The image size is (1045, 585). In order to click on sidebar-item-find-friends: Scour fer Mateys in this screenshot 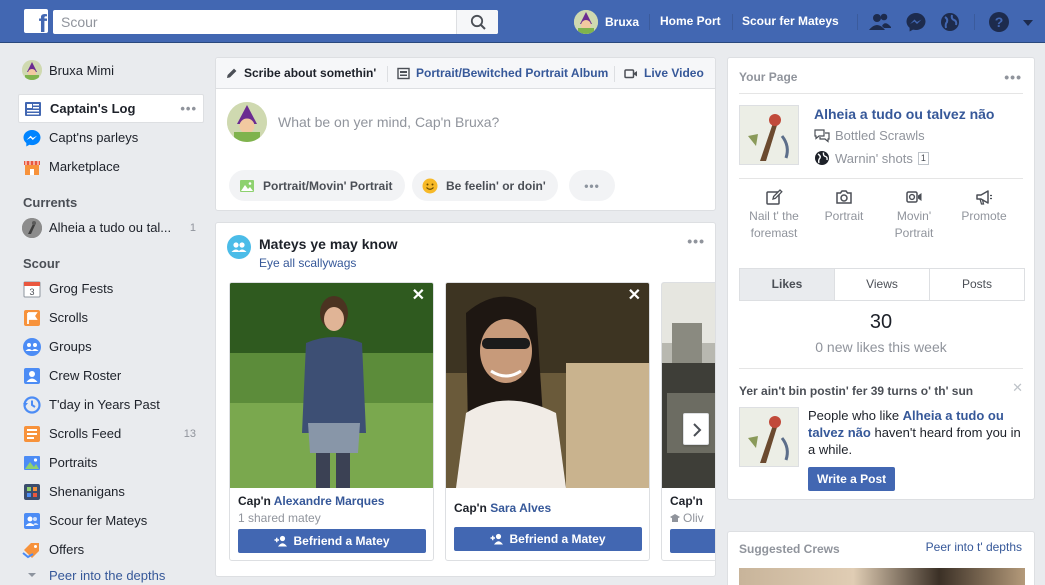, I will do `click(111, 520)`.